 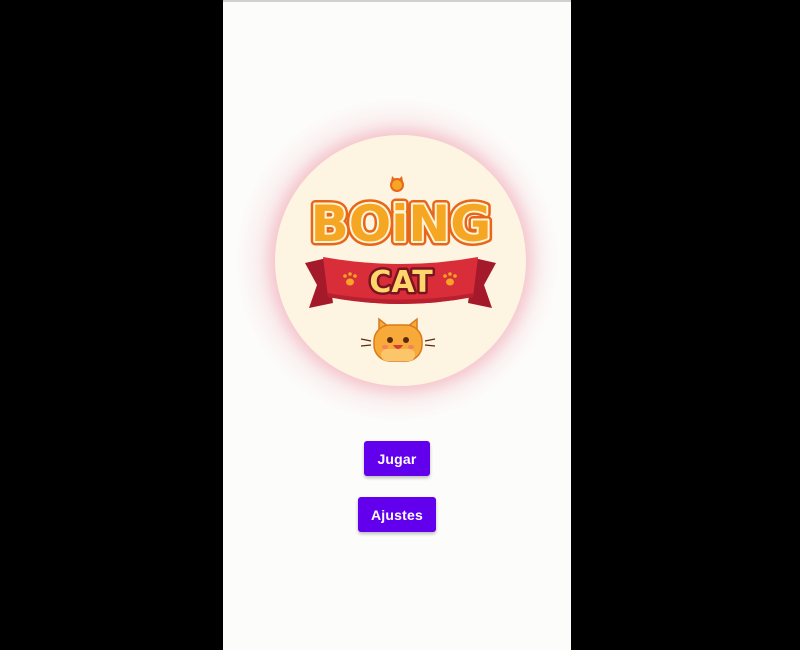 I want to click on game-logo-art: BOiNG BOiNG BOiNG CAT CAT, so click(x=400, y=269).